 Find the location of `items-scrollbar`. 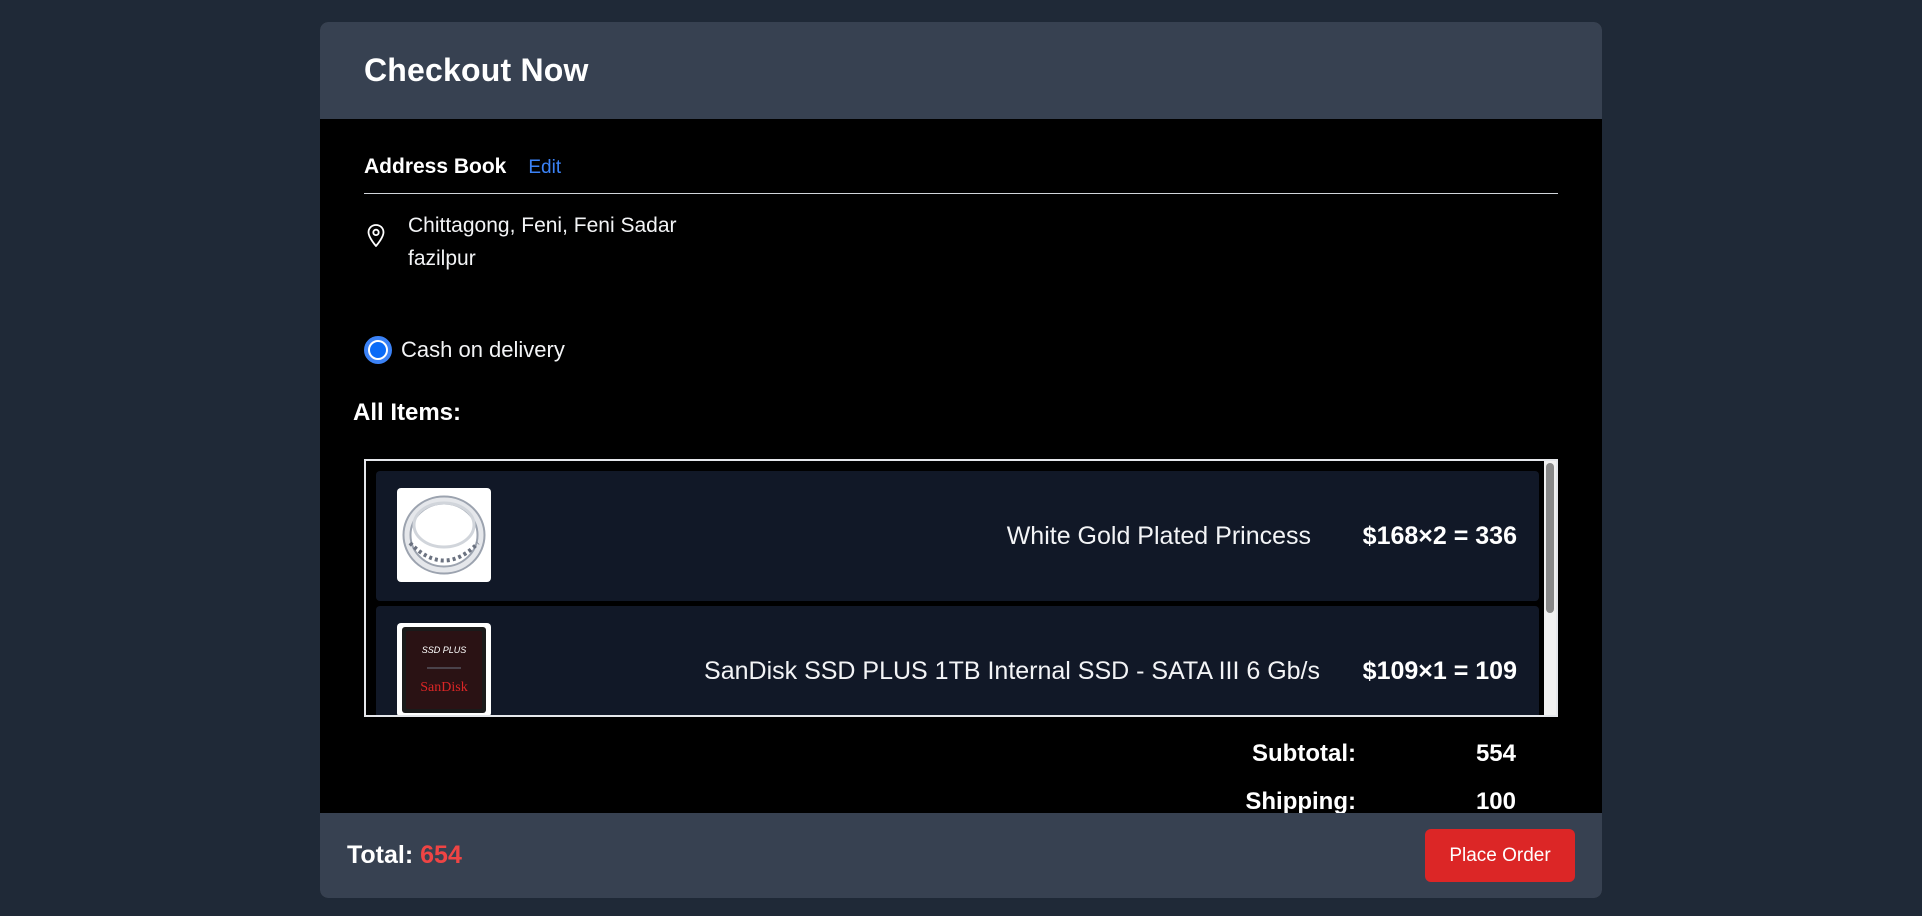

items-scrollbar is located at coordinates (1550, 588).